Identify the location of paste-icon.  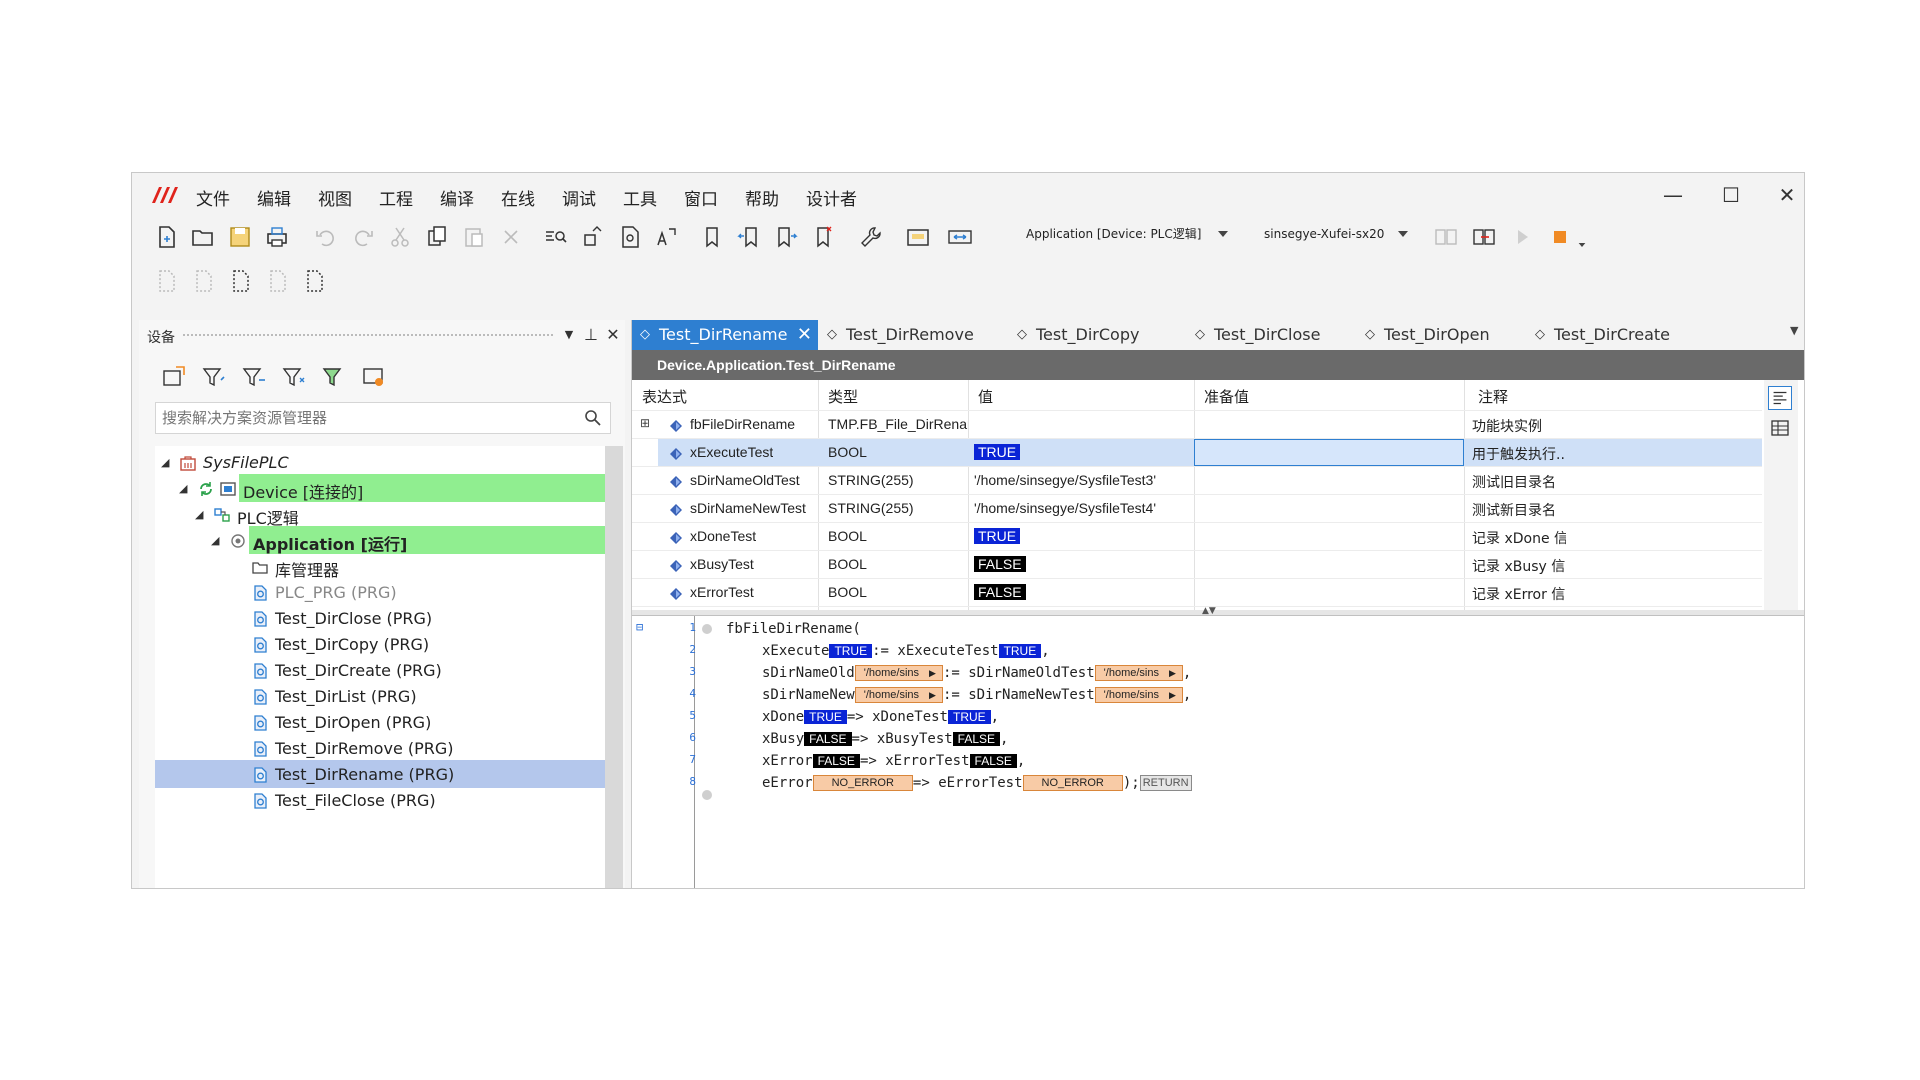
(474, 237).